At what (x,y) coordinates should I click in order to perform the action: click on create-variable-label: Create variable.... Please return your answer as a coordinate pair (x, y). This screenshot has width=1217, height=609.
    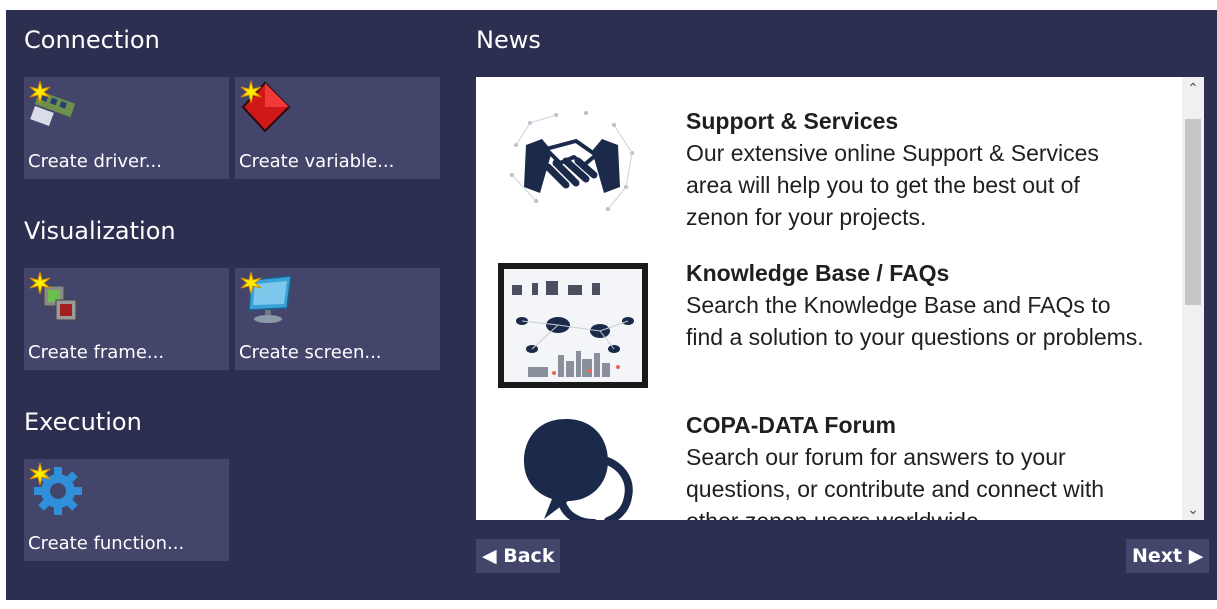
    Looking at the image, I should click on (317, 161).